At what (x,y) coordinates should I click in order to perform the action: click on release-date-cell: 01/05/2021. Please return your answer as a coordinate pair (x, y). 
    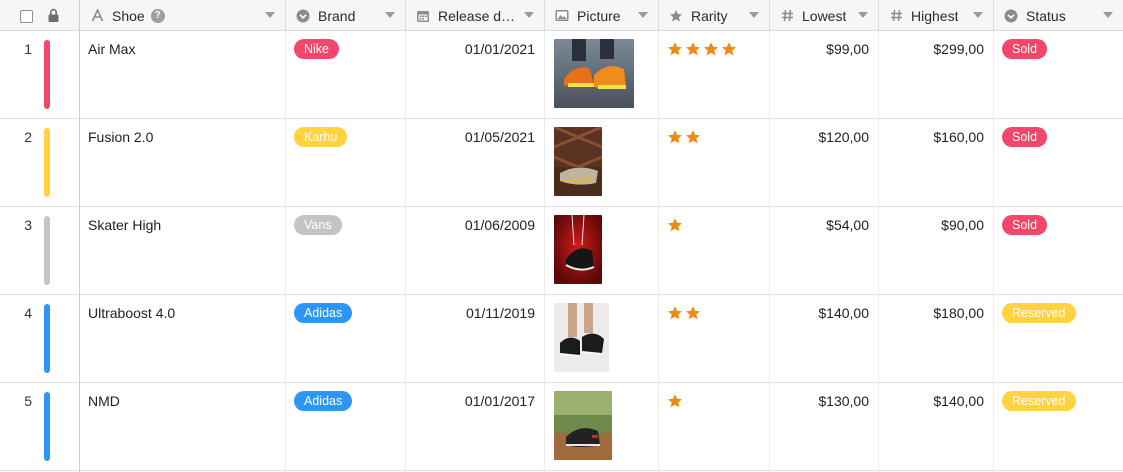
    Looking at the image, I should click on (475, 162).